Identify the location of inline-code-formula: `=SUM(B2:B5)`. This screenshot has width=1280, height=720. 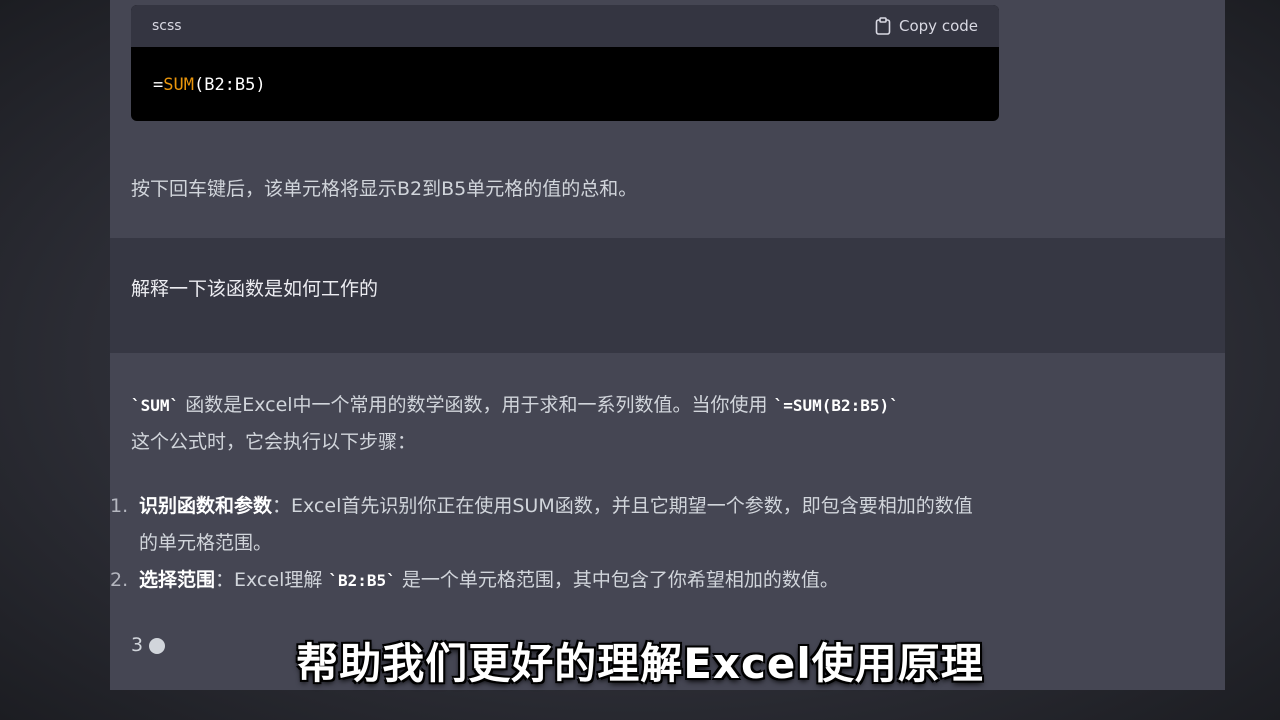
(836, 405).